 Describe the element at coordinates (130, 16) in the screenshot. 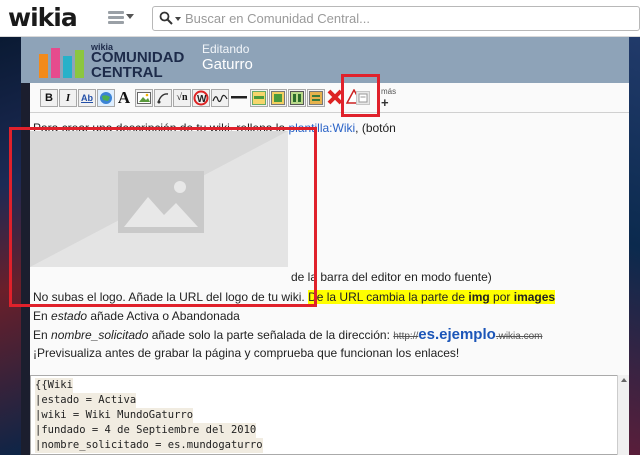

I see `chevron-down-icon` at that location.